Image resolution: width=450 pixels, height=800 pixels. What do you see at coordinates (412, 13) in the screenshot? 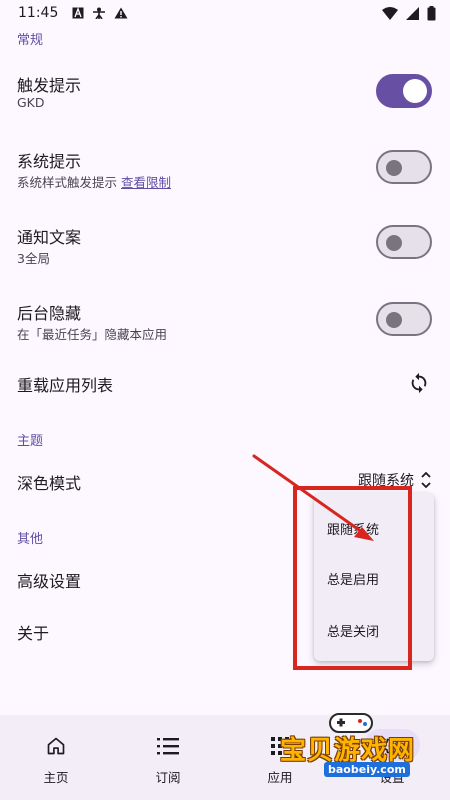
I see `signal-icon` at bounding box center [412, 13].